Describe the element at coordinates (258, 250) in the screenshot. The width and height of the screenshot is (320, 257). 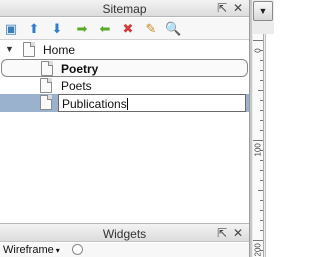
I see `ruler-label: 200` at that location.